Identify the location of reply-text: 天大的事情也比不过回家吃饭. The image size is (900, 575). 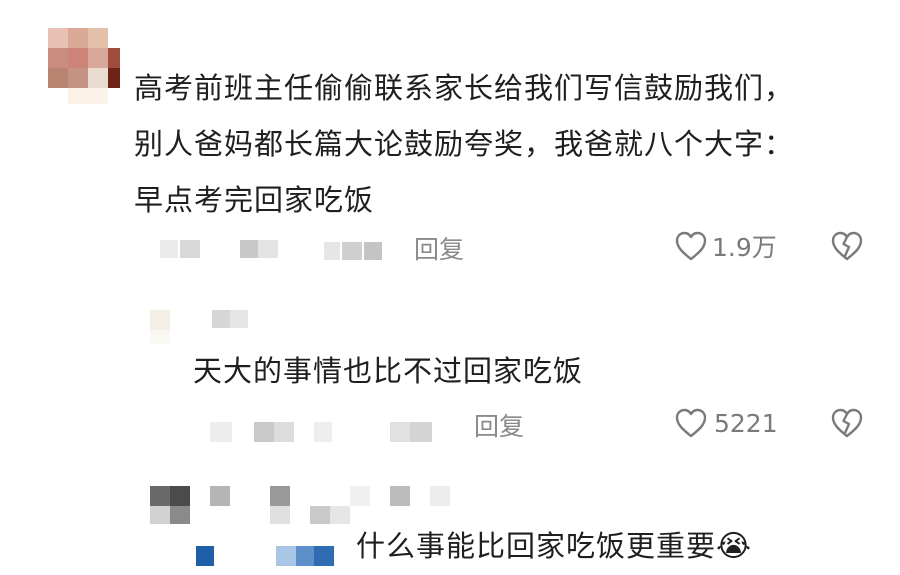
(388, 371).